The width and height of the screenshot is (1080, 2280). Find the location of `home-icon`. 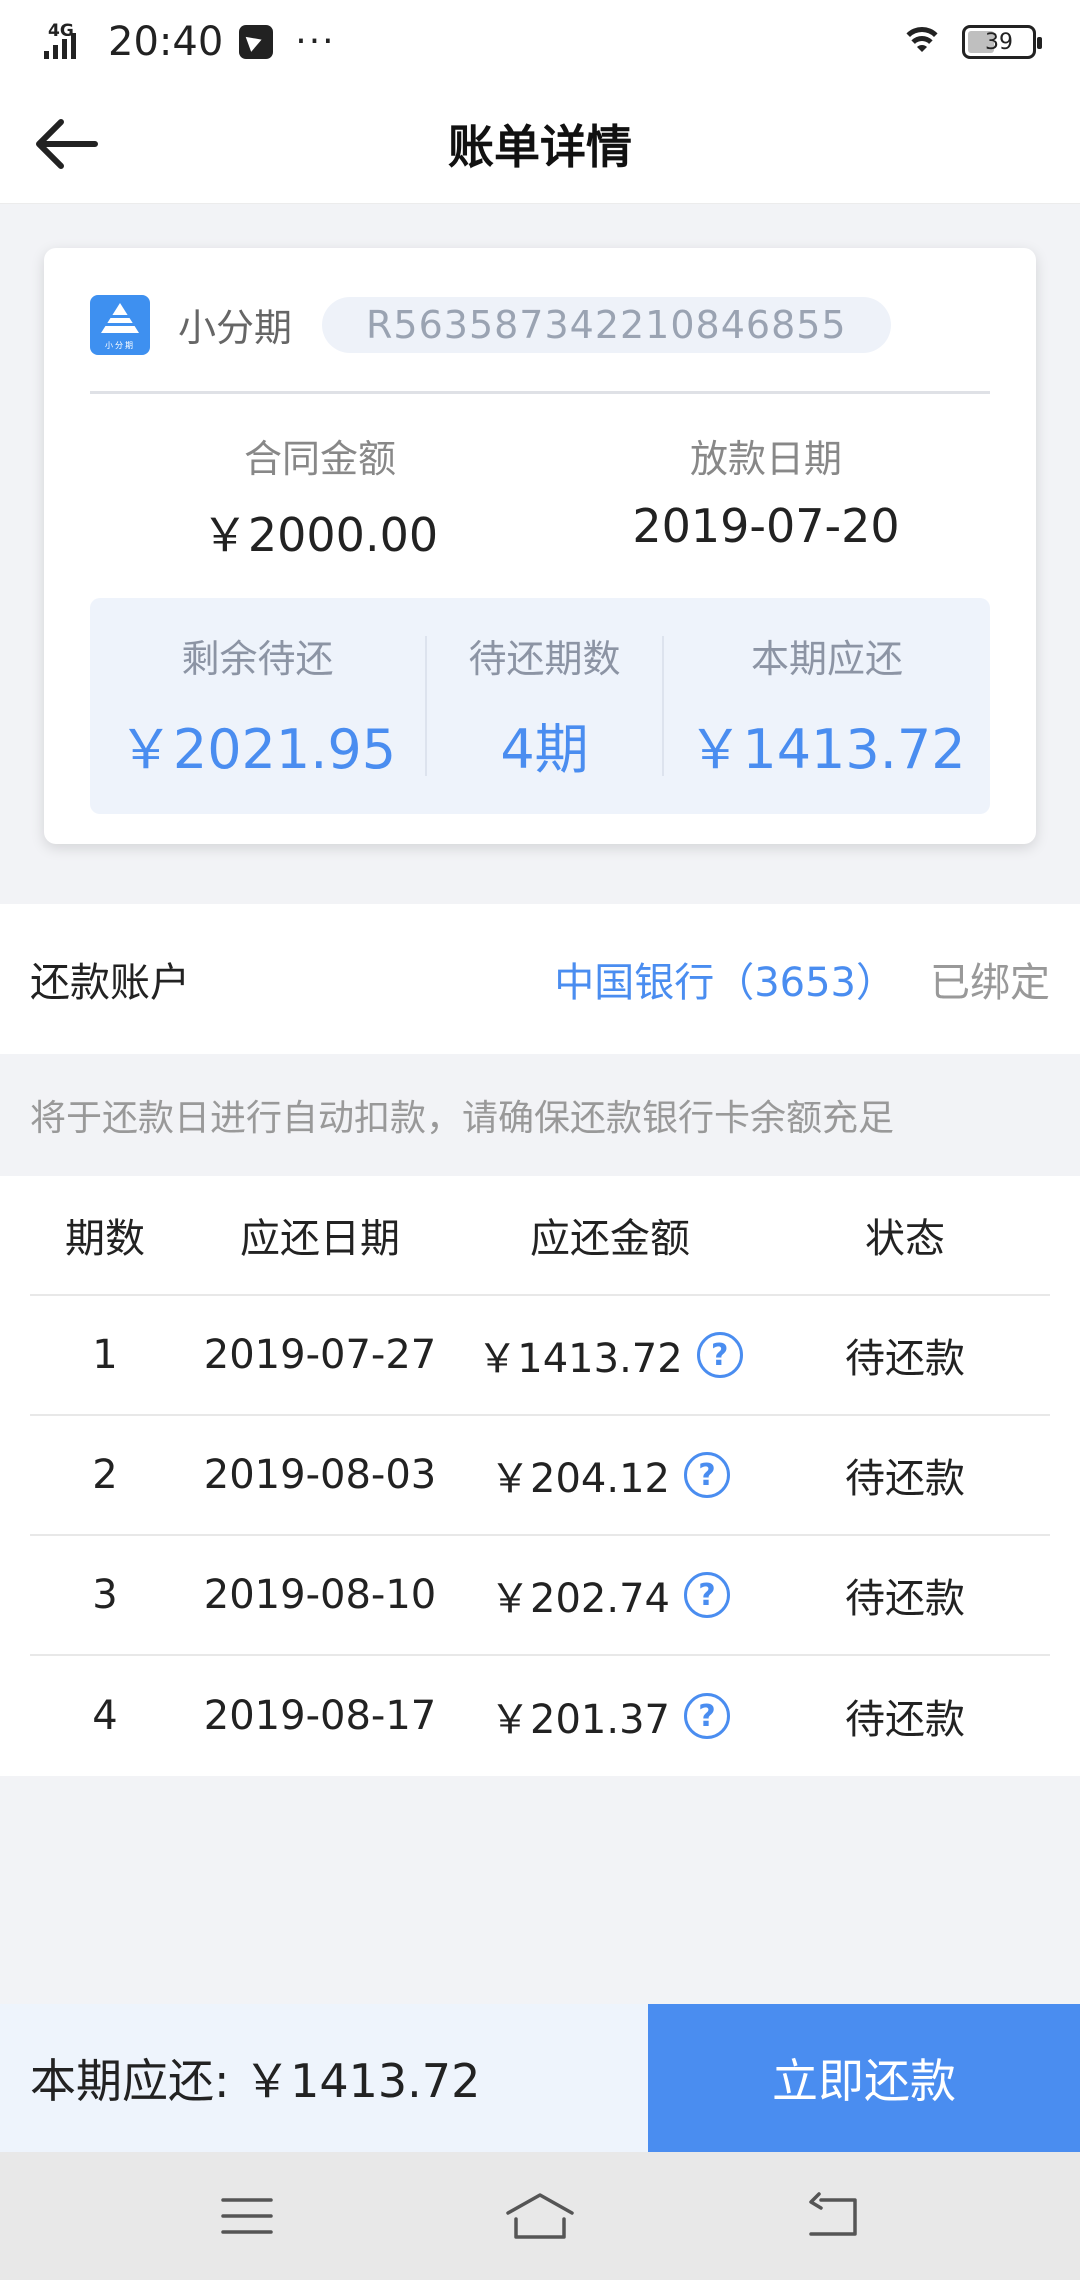

home-icon is located at coordinates (540, 2216).